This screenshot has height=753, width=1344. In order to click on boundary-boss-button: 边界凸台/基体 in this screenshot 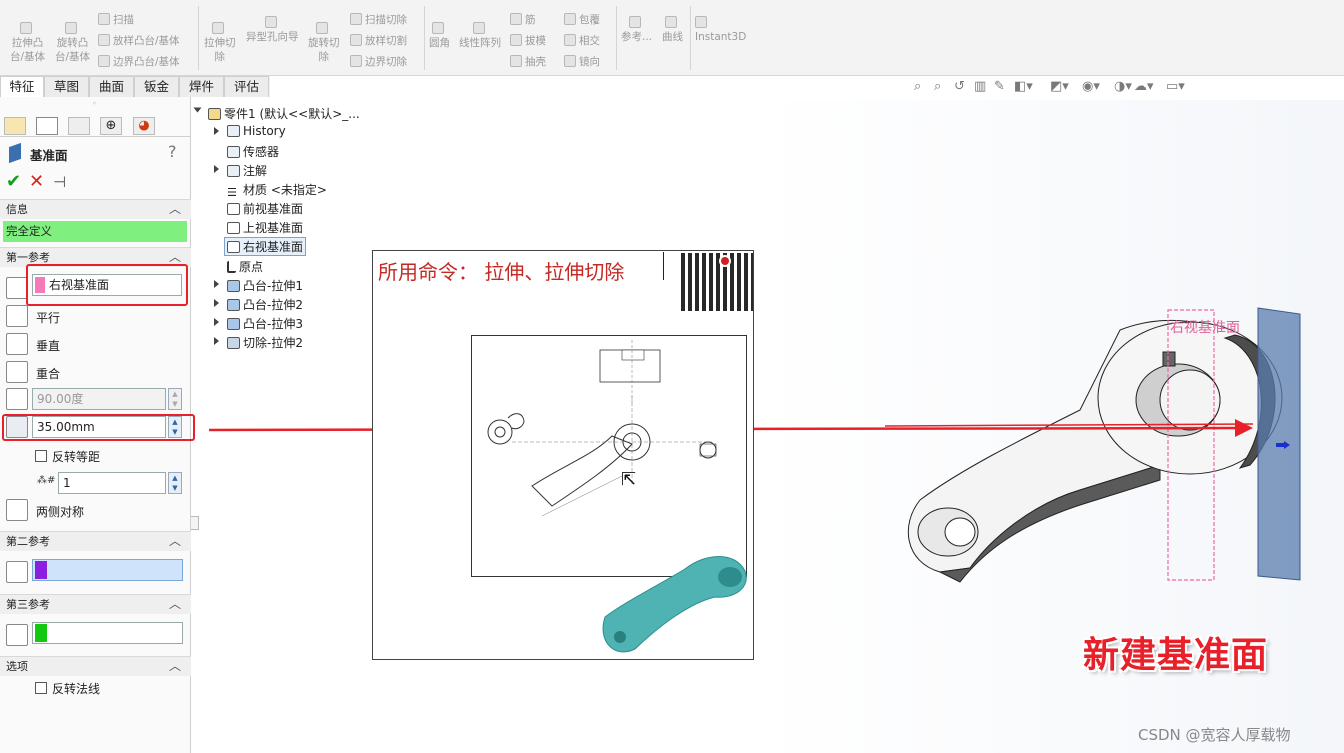, I will do `click(139, 62)`.